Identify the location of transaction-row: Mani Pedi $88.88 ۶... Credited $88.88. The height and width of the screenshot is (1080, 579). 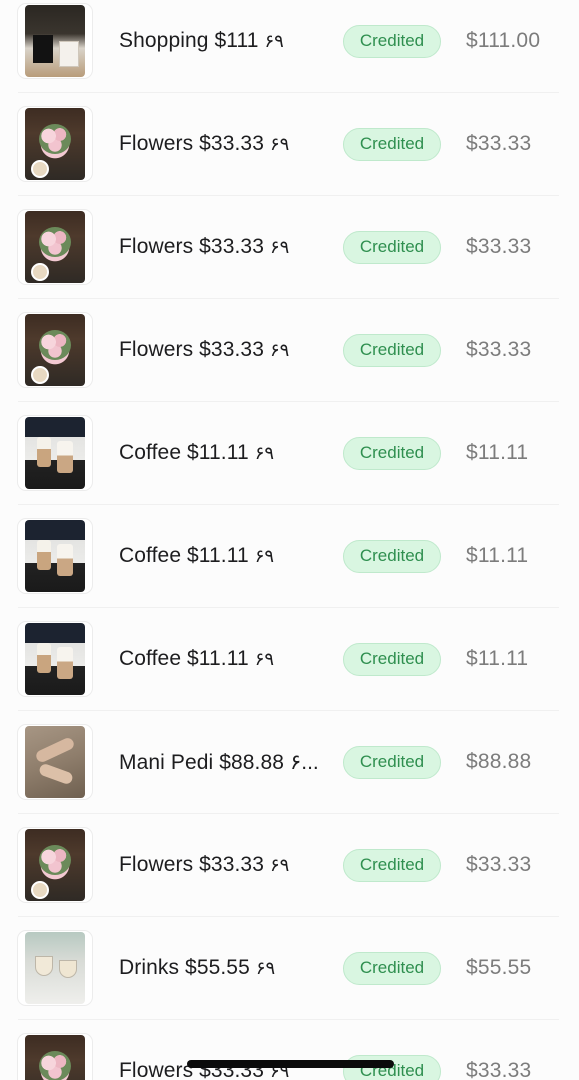
(288, 762).